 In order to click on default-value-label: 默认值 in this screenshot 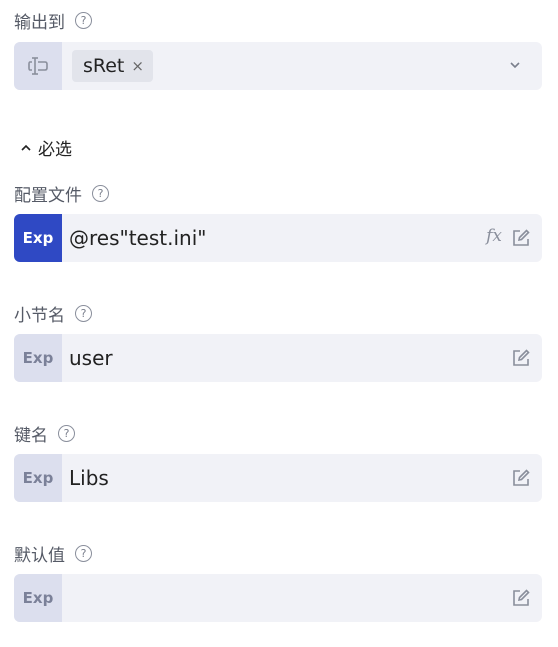, I will do `click(39, 556)`.